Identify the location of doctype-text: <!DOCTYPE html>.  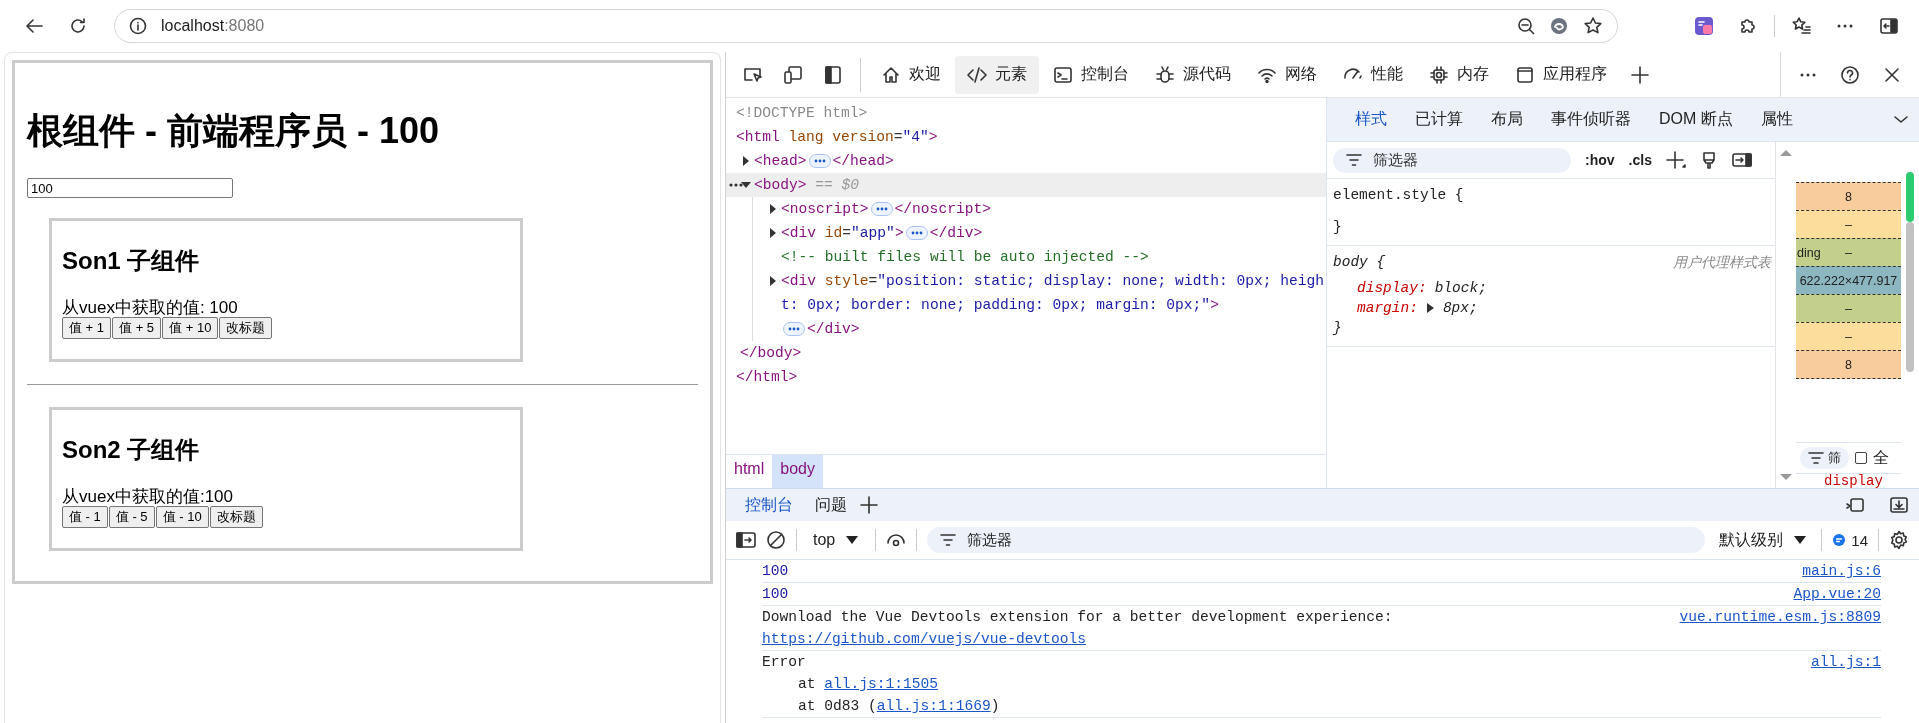
(802, 113).